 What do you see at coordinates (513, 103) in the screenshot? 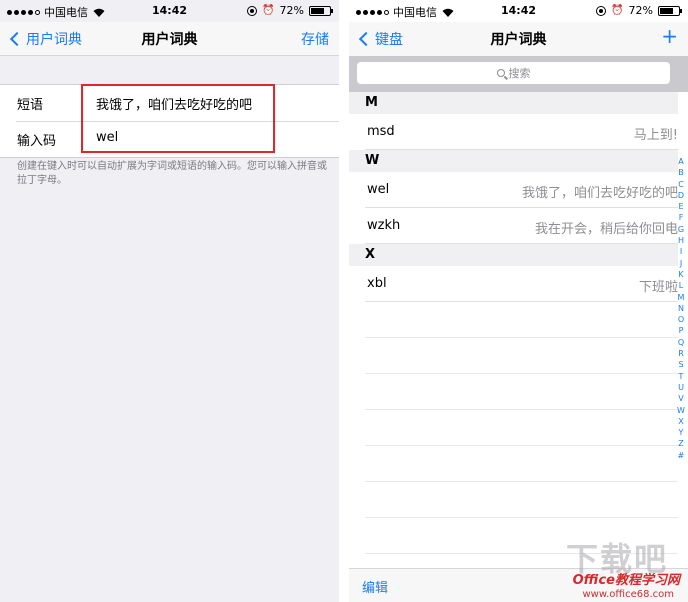
I see `section-header-m: M` at bounding box center [513, 103].